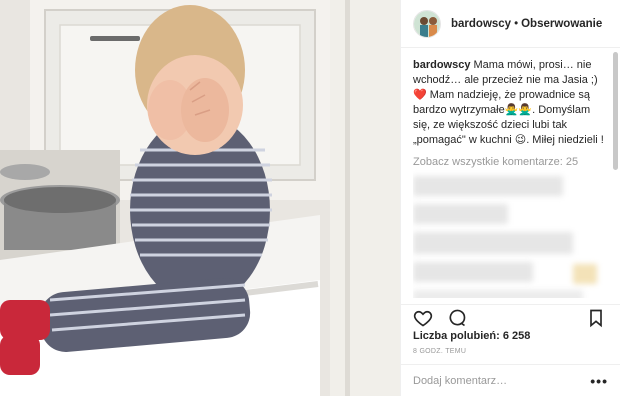 The height and width of the screenshot is (396, 620). Describe the element at coordinates (597, 319) in the screenshot. I see `bookmark-icon` at that location.